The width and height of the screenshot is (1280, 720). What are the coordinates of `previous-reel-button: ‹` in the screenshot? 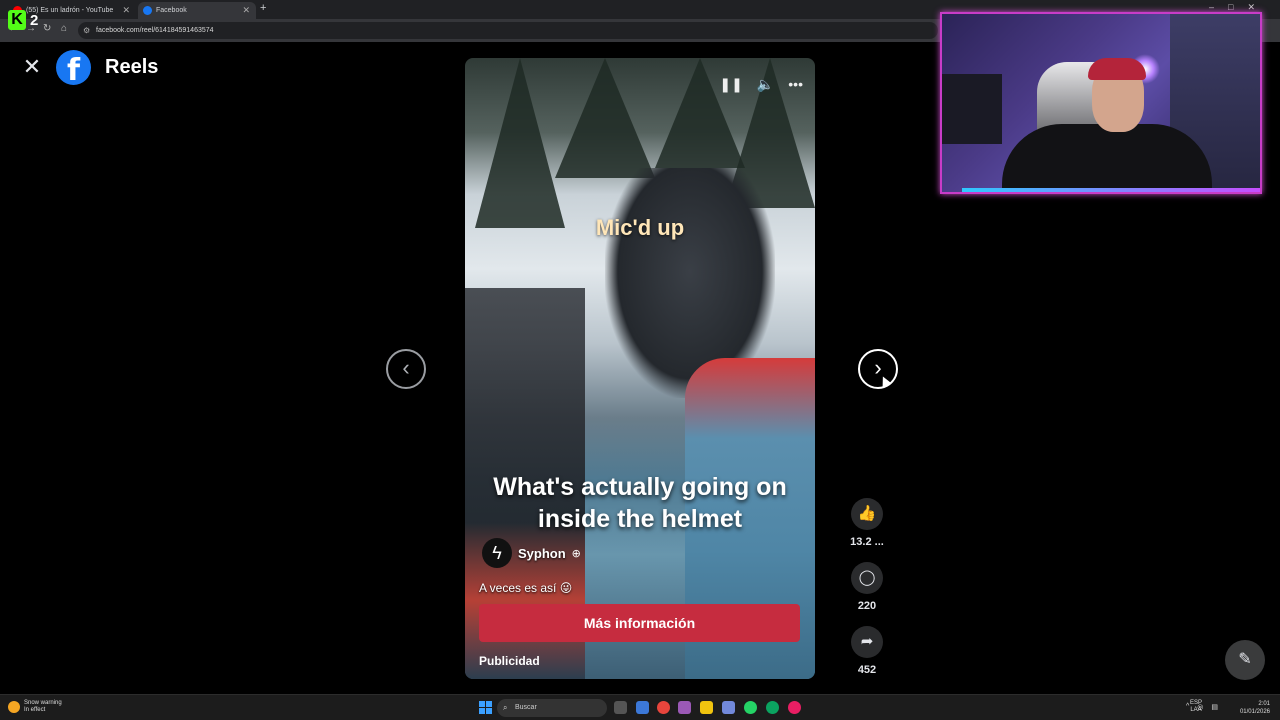 It's located at (406, 369).